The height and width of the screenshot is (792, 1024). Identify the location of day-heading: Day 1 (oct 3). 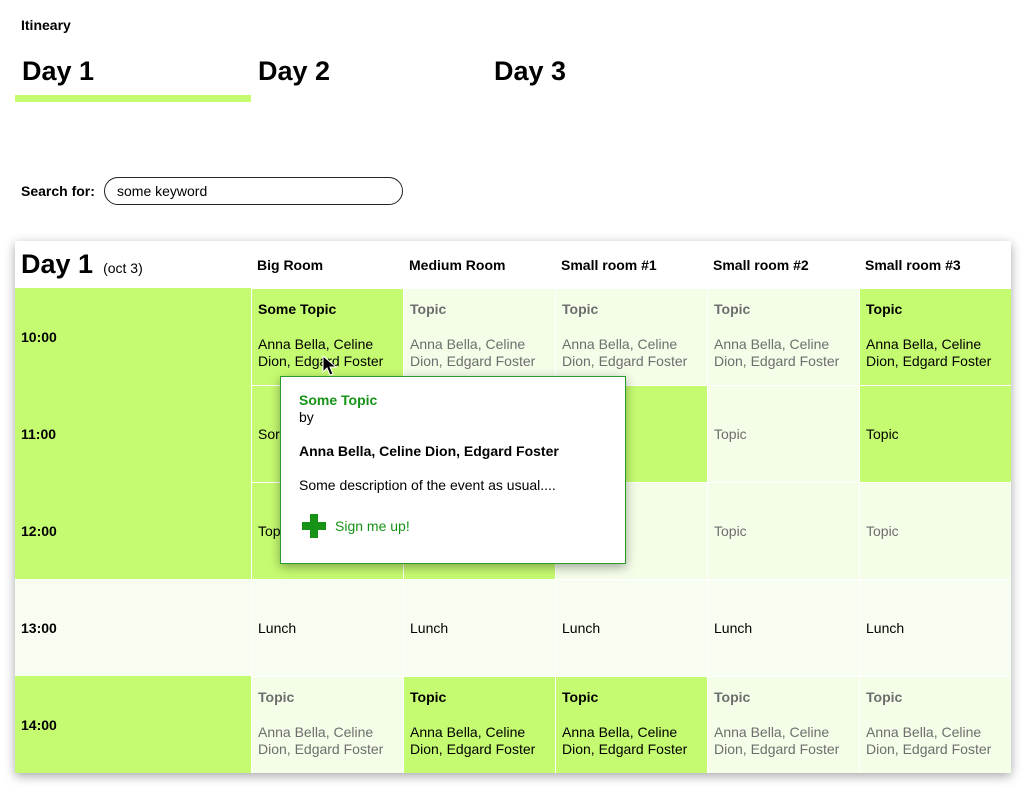
(133, 264).